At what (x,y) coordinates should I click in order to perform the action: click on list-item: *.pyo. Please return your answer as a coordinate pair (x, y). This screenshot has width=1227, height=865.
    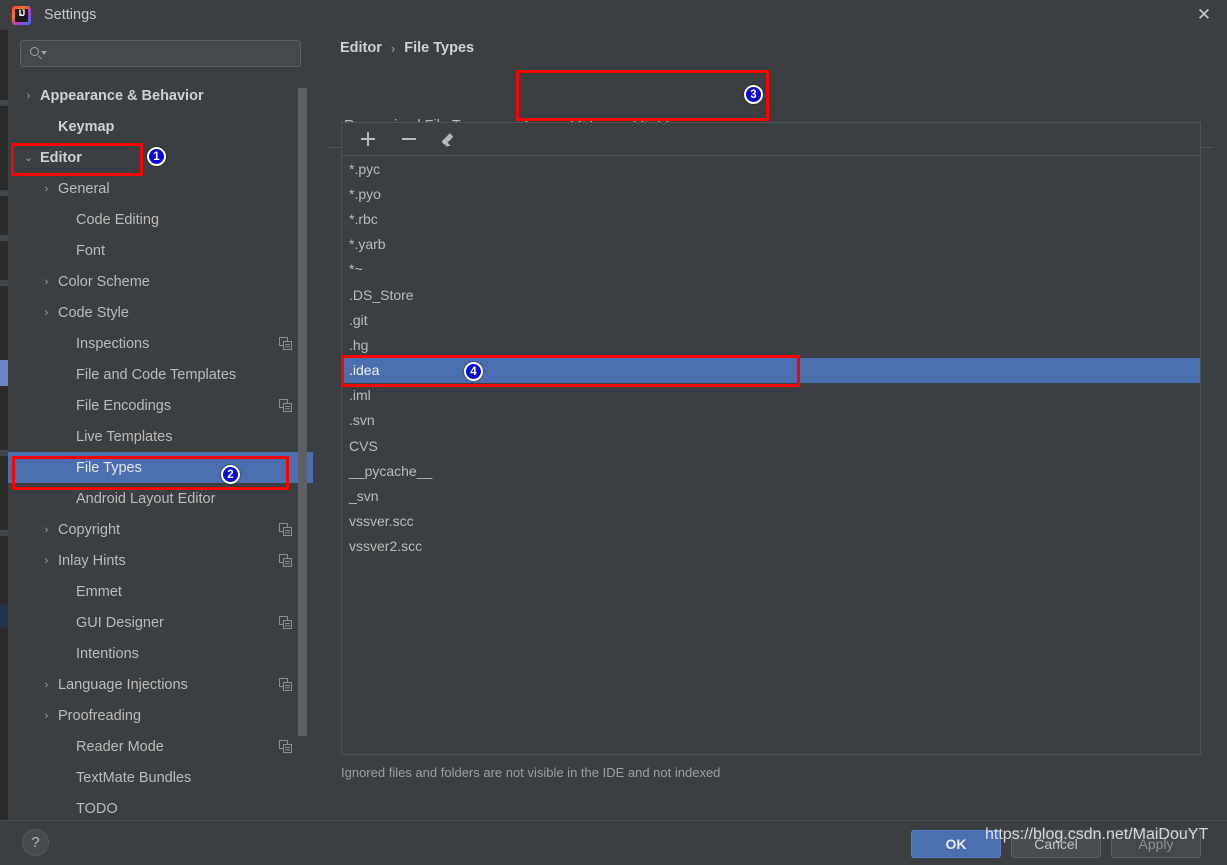
    Looking at the image, I should click on (771, 193).